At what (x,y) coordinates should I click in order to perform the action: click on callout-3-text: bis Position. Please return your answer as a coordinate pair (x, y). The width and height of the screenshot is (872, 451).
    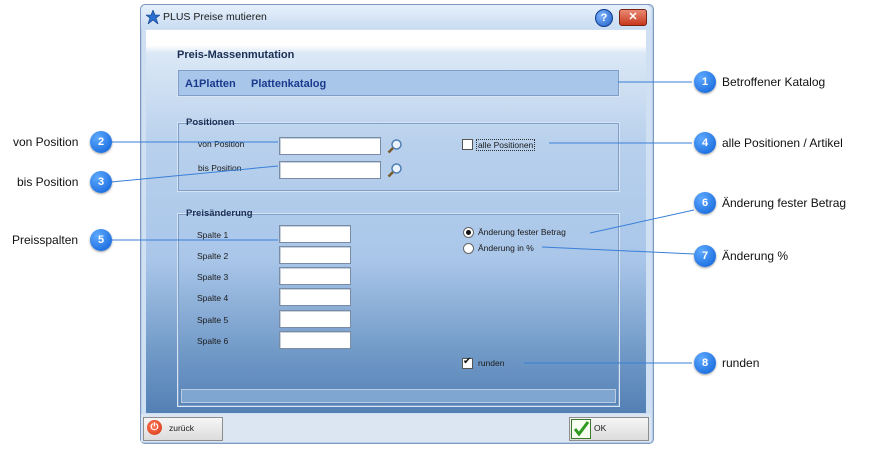
    Looking at the image, I should click on (48, 182).